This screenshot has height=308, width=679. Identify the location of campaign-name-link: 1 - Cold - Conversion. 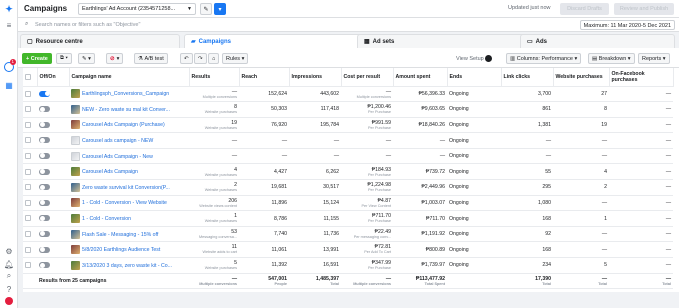
(106, 219).